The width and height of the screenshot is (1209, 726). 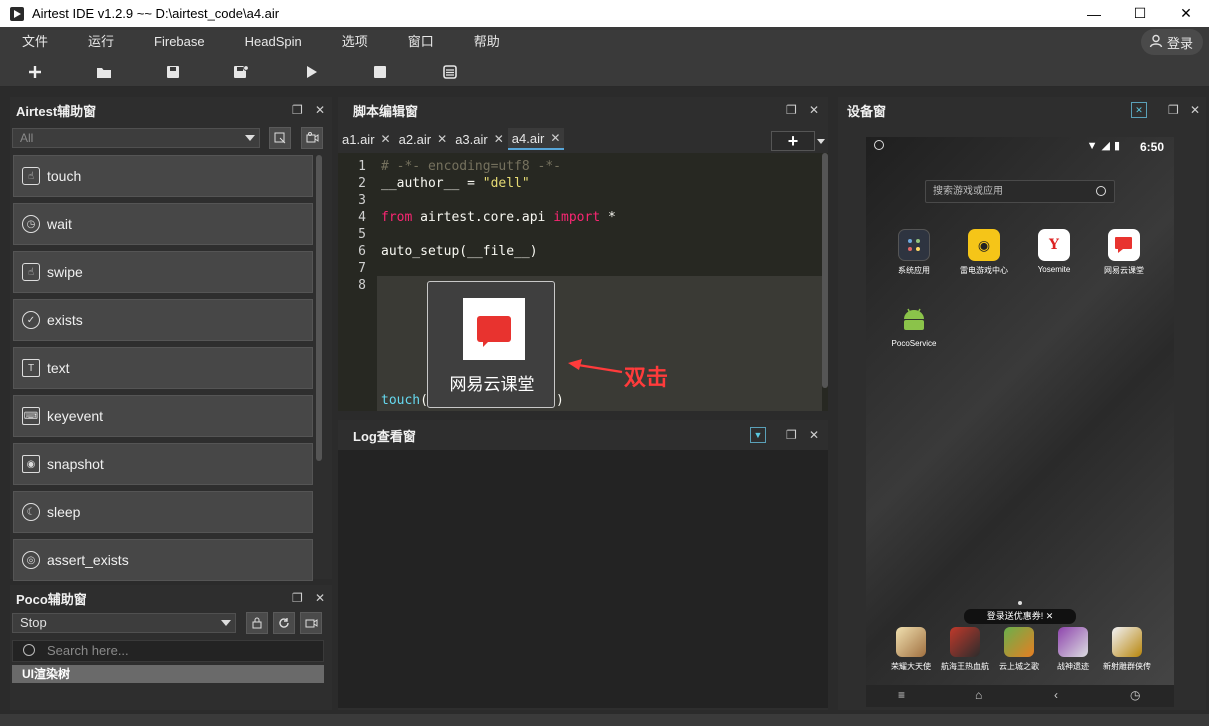 What do you see at coordinates (75, 416) in the screenshot?
I see `api-label: keyevent` at bounding box center [75, 416].